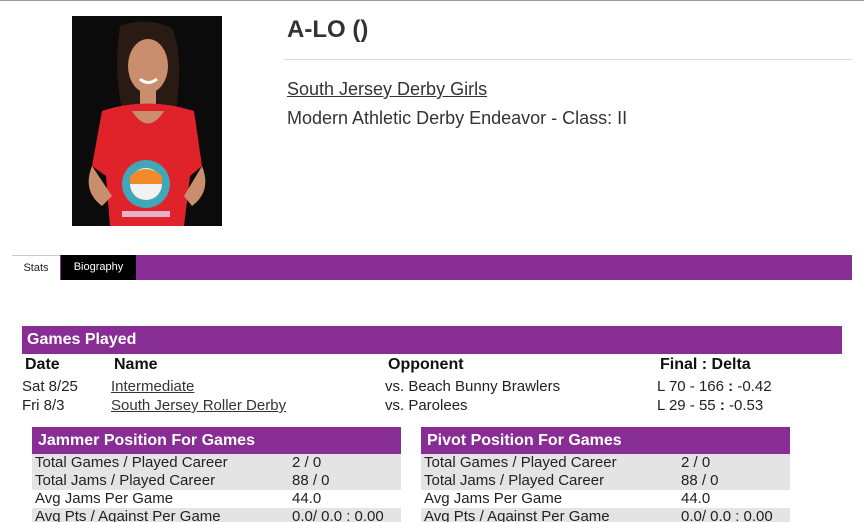 The width and height of the screenshot is (864, 522). I want to click on top-divider, so click(432, 0).